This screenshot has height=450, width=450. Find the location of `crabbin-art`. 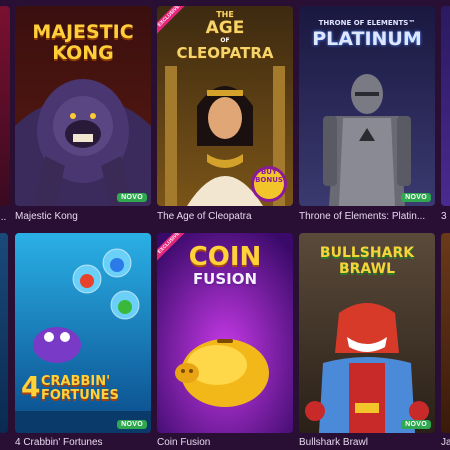

crabbin-art is located at coordinates (83, 333).